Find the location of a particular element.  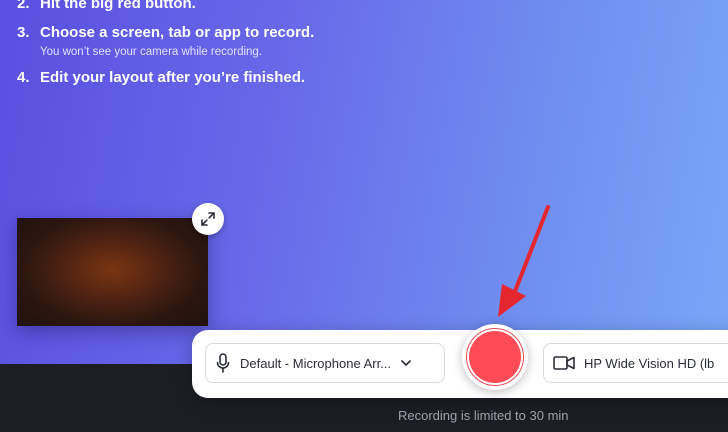

instruction-step-2: 2. Hit the big red button. is located at coordinates (165, 7).